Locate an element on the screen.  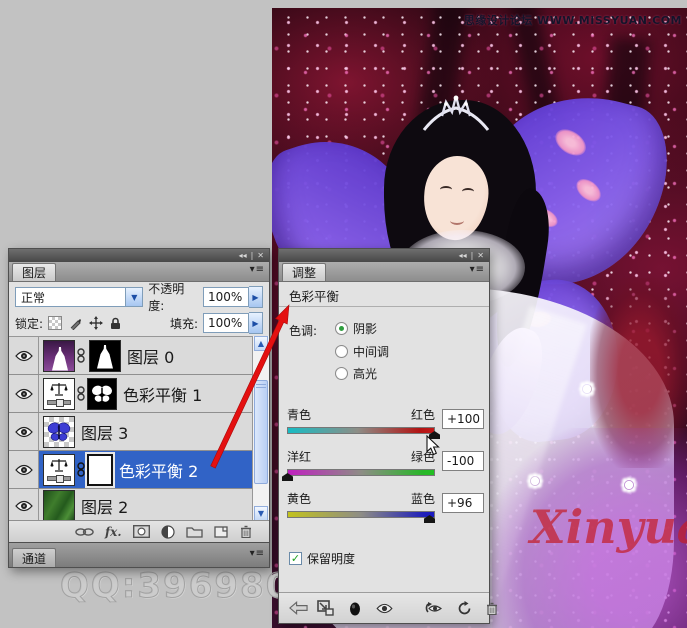
tab-layers: 图层 is located at coordinates (34, 272).